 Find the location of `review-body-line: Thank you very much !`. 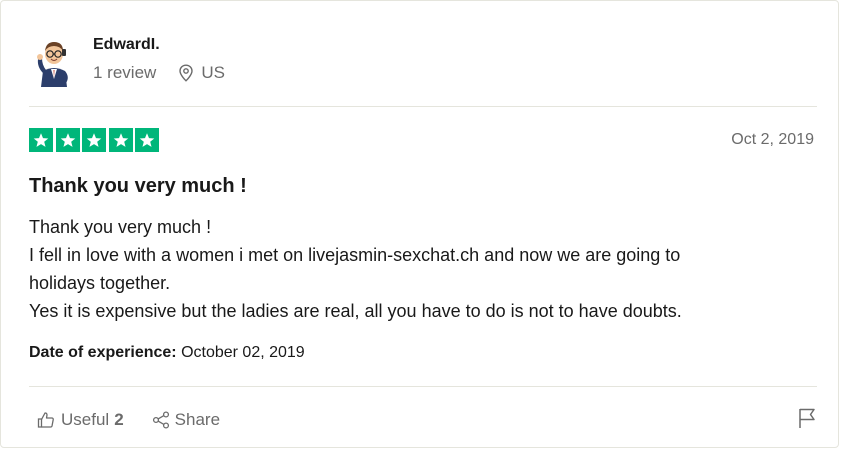

review-body-line: Thank you very much ! is located at coordinates (120, 227).